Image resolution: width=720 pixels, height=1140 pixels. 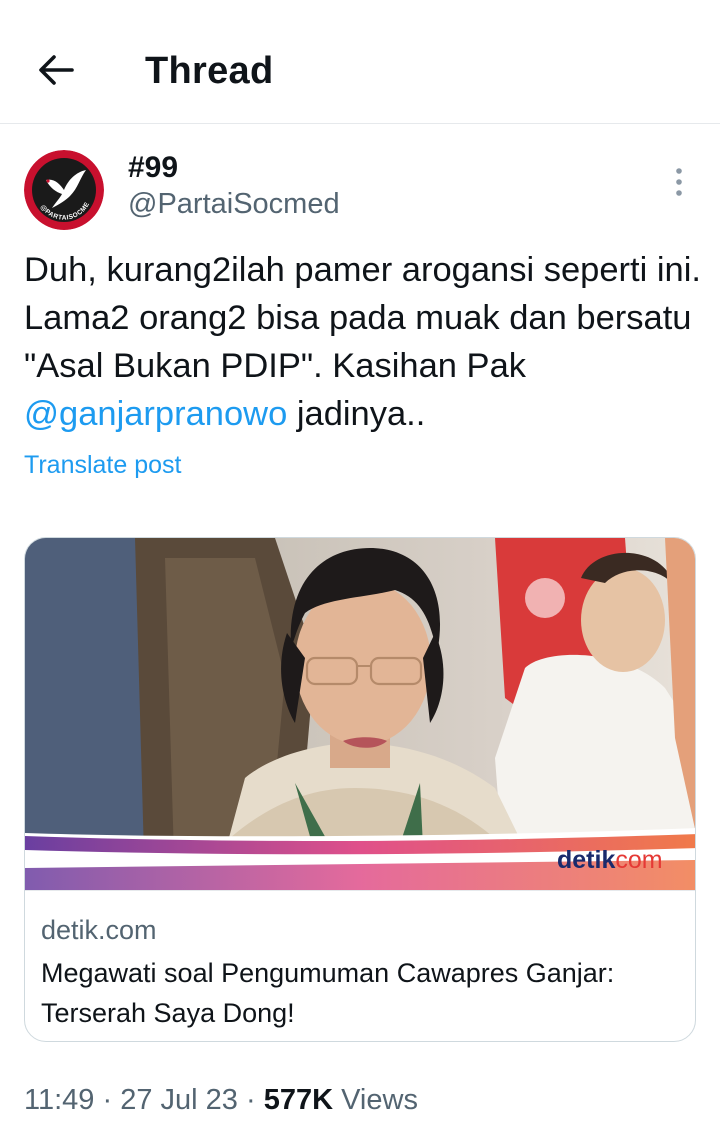 I want to click on tweet-date: 27 Jul 23, so click(x=179, y=1100).